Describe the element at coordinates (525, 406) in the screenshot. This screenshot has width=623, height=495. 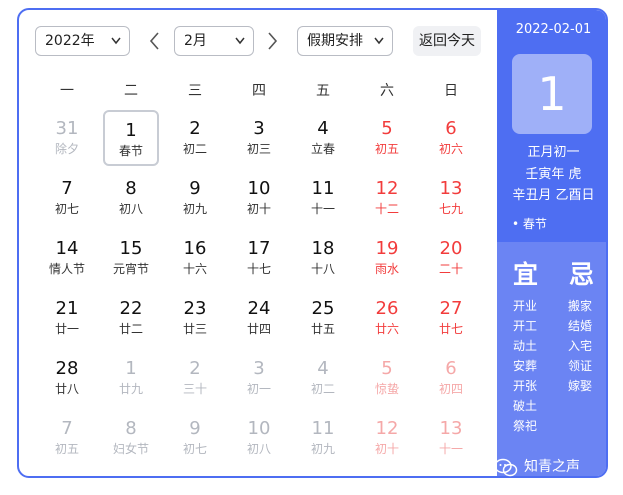
I see `yi-item: 破土` at that location.